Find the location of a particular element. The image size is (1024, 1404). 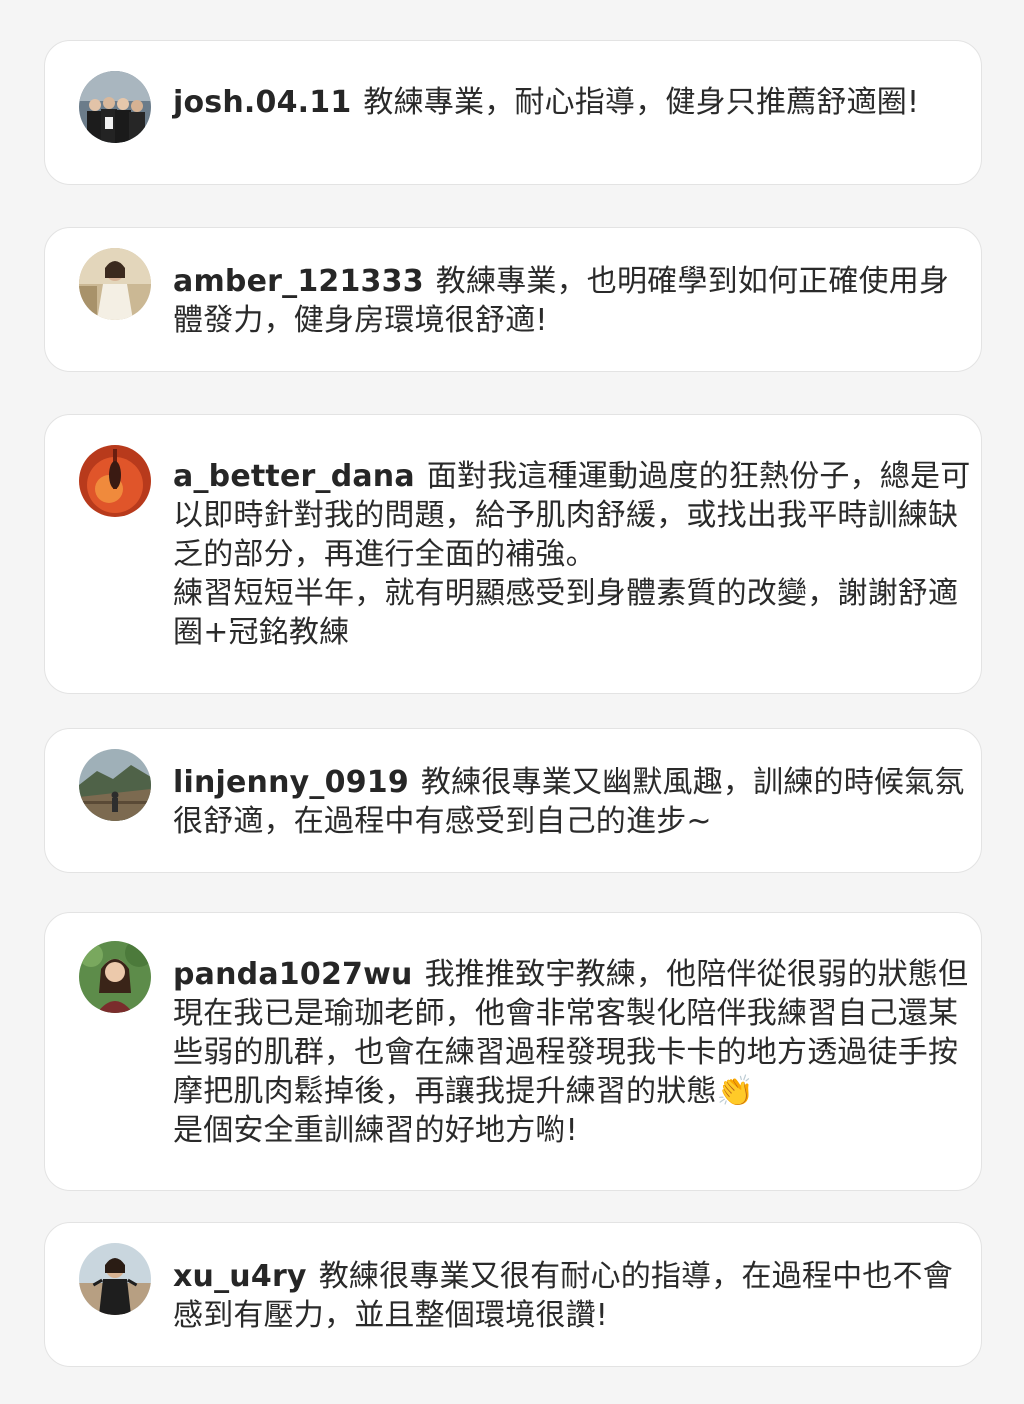

comment-username: linjenny_0919 is located at coordinates (291, 782).